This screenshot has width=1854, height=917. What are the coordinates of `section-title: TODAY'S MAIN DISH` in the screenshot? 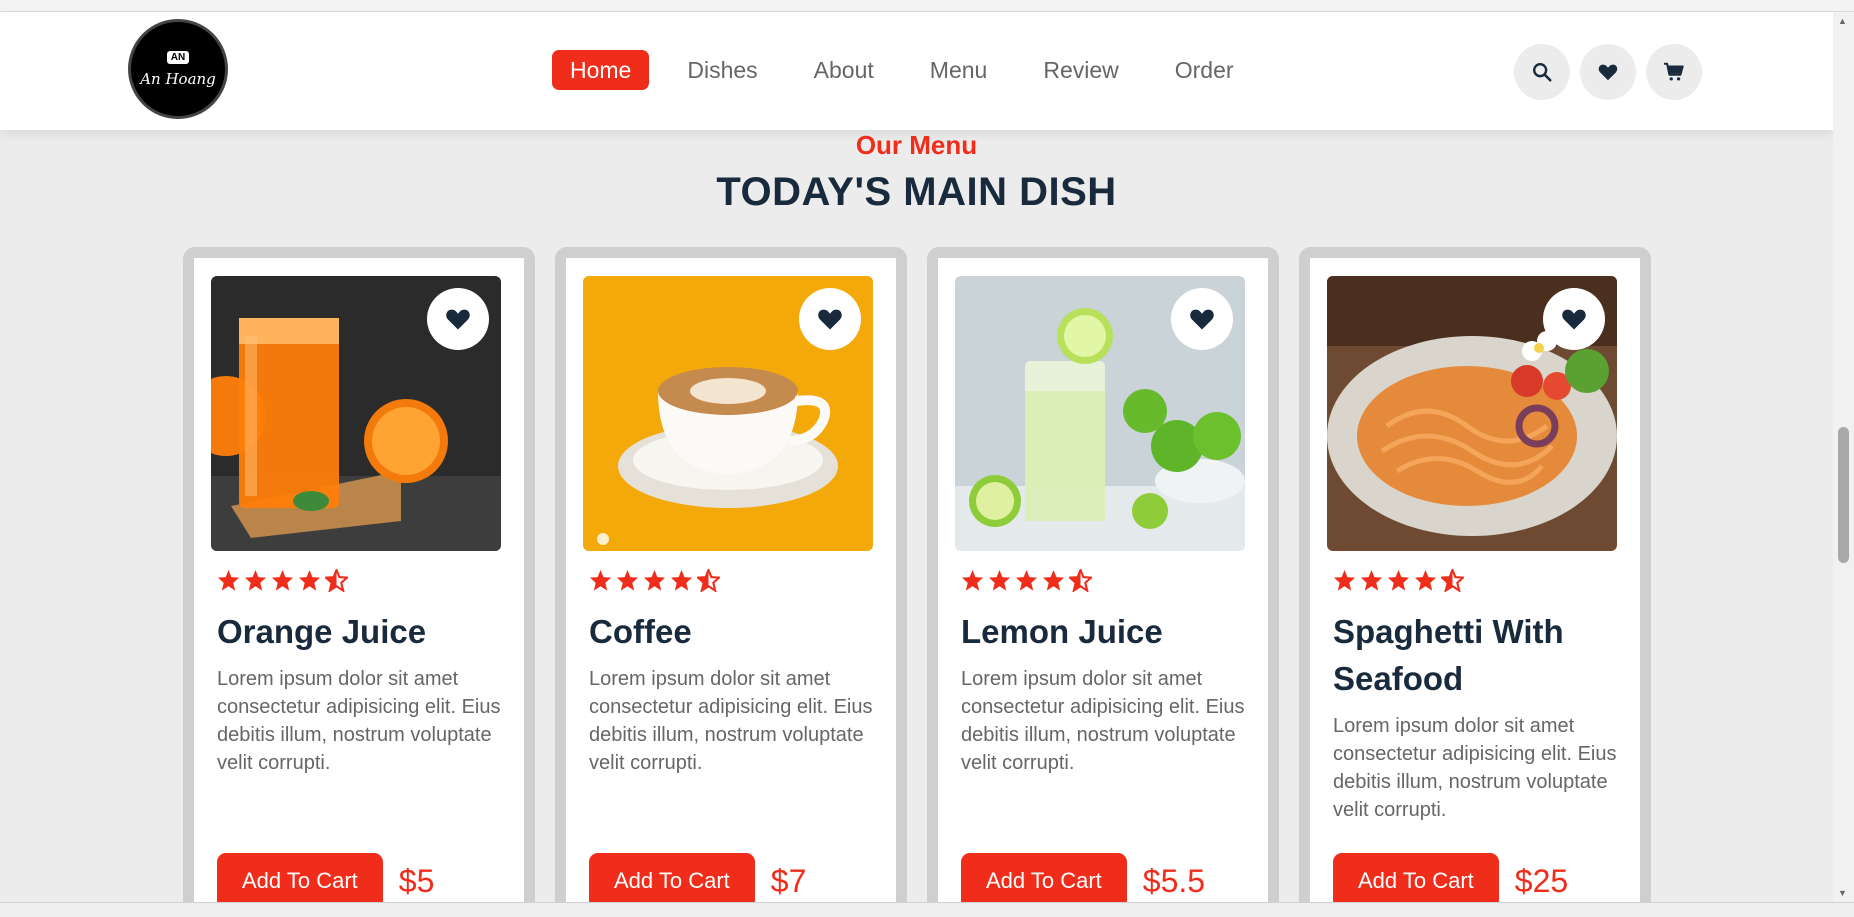 It's located at (916, 192).